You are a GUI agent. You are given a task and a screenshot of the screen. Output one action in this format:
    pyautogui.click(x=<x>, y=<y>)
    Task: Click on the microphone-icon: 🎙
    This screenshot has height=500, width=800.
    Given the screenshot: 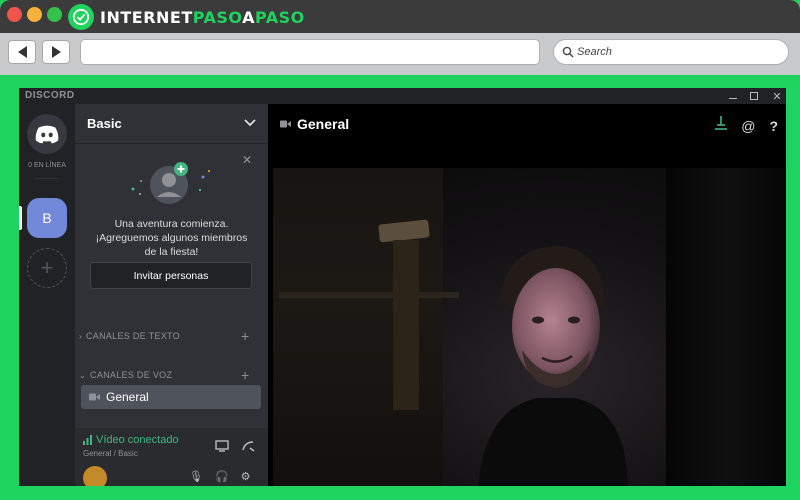 What is the action you would take?
    pyautogui.click(x=196, y=476)
    